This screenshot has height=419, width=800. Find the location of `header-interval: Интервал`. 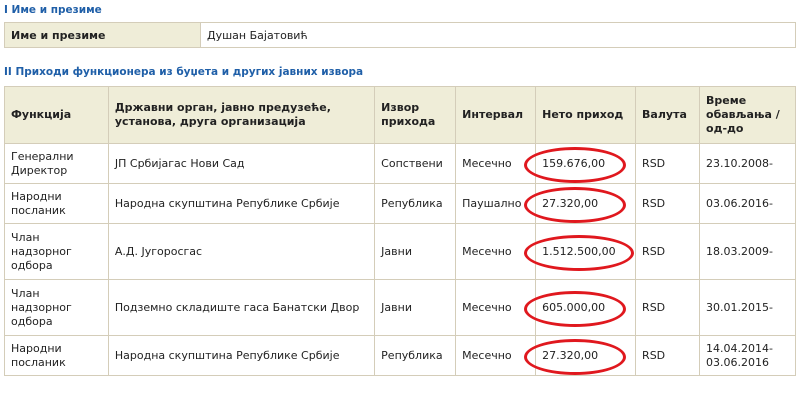

header-interval: Интервал is located at coordinates (496, 115).